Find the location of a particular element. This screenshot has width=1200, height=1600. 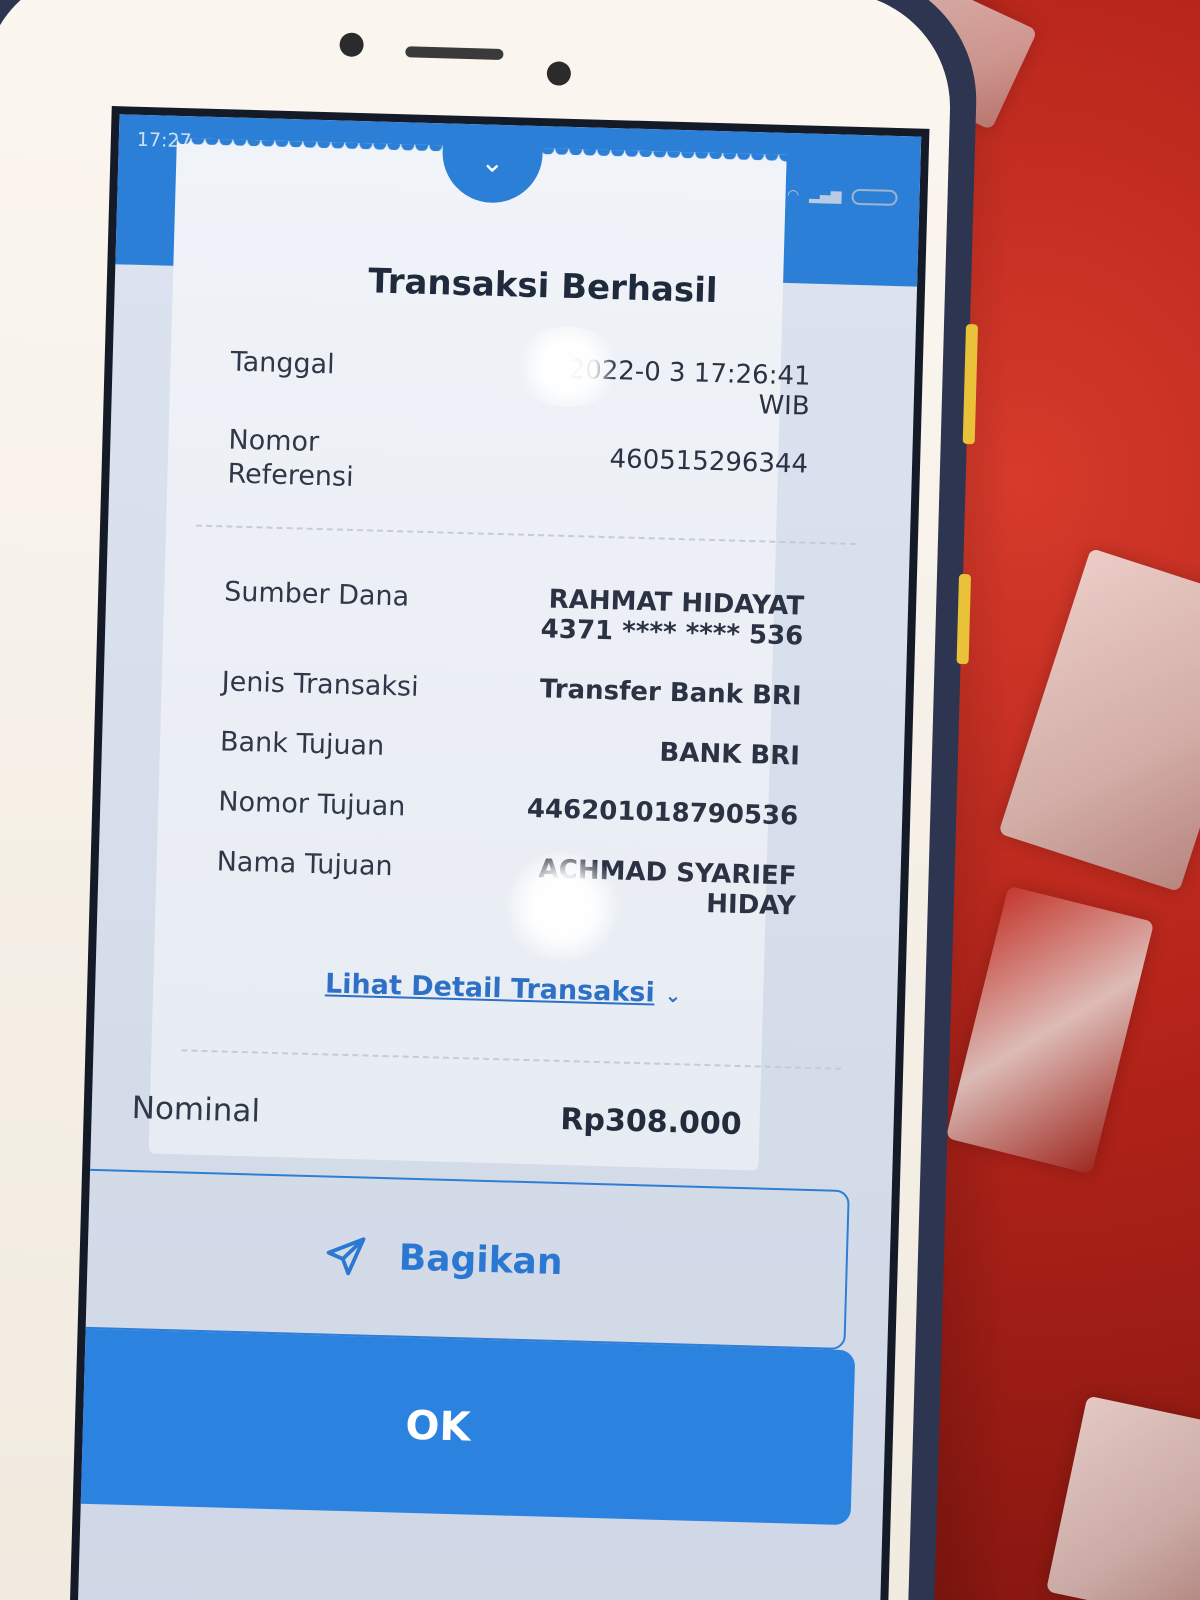

nomor-referensi-label: Nomor Referensi is located at coordinates (291, 458).